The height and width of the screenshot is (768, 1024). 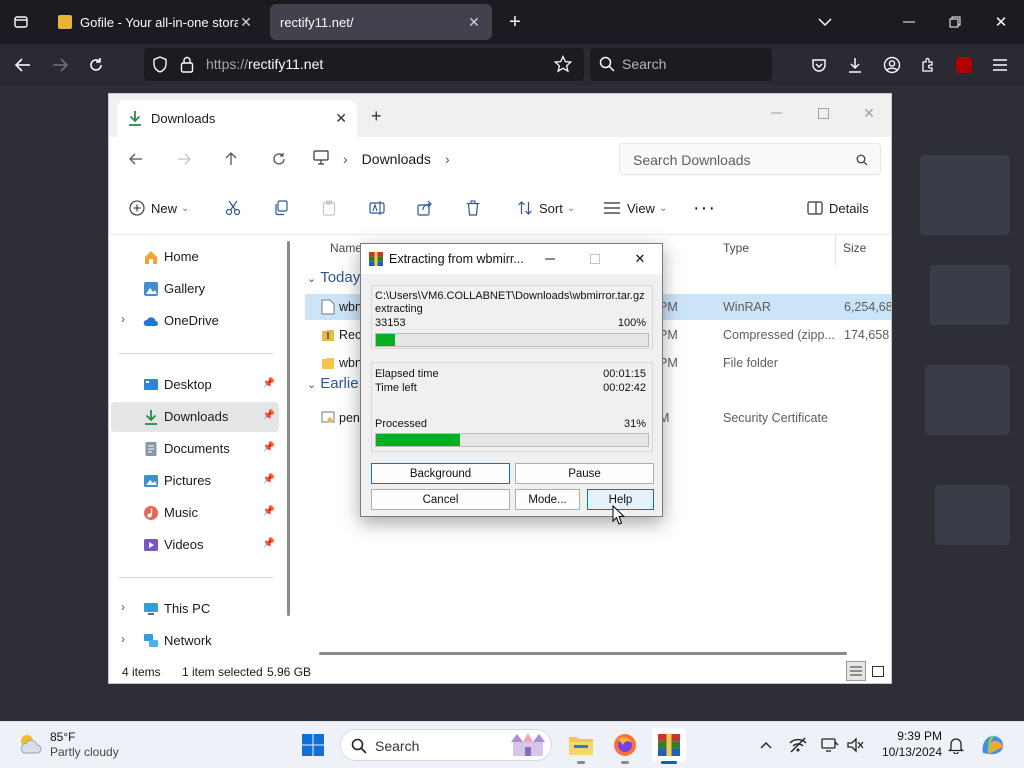 What do you see at coordinates (84, 752) in the screenshot?
I see `weather-description: Partly cloudy` at bounding box center [84, 752].